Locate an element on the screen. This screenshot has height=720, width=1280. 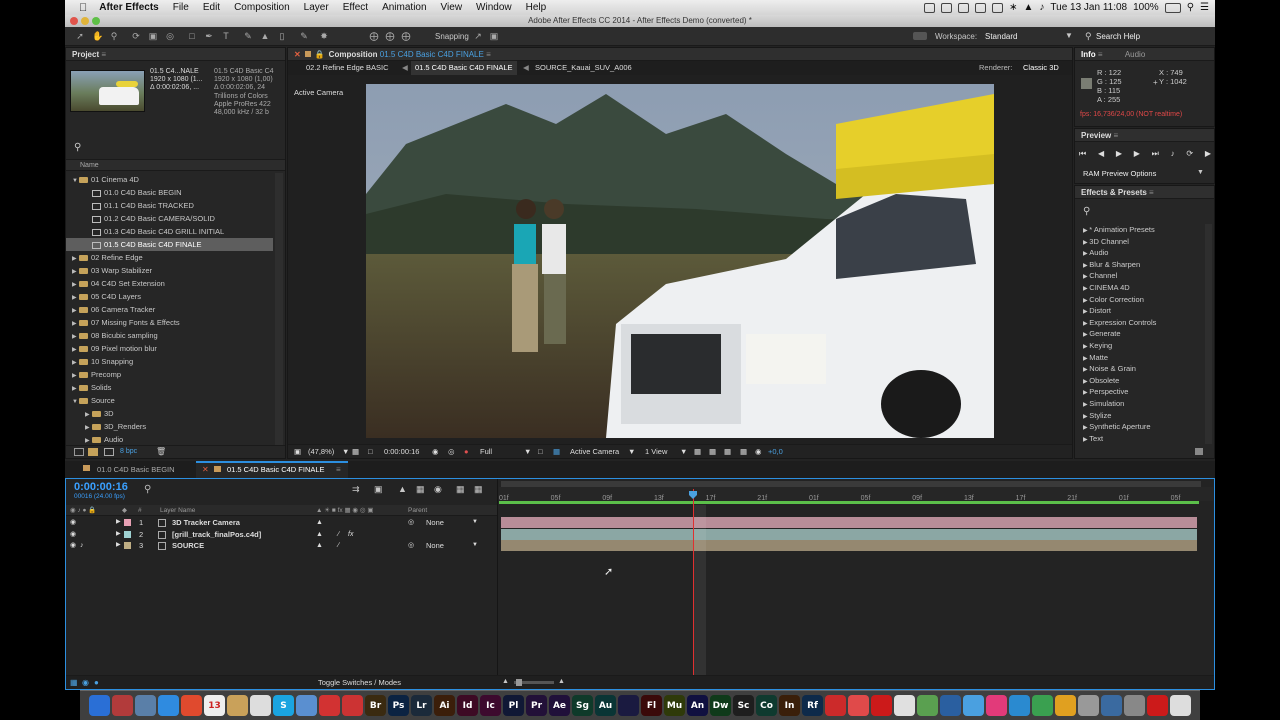
menu-window: Window is located at coordinates (494, 7).